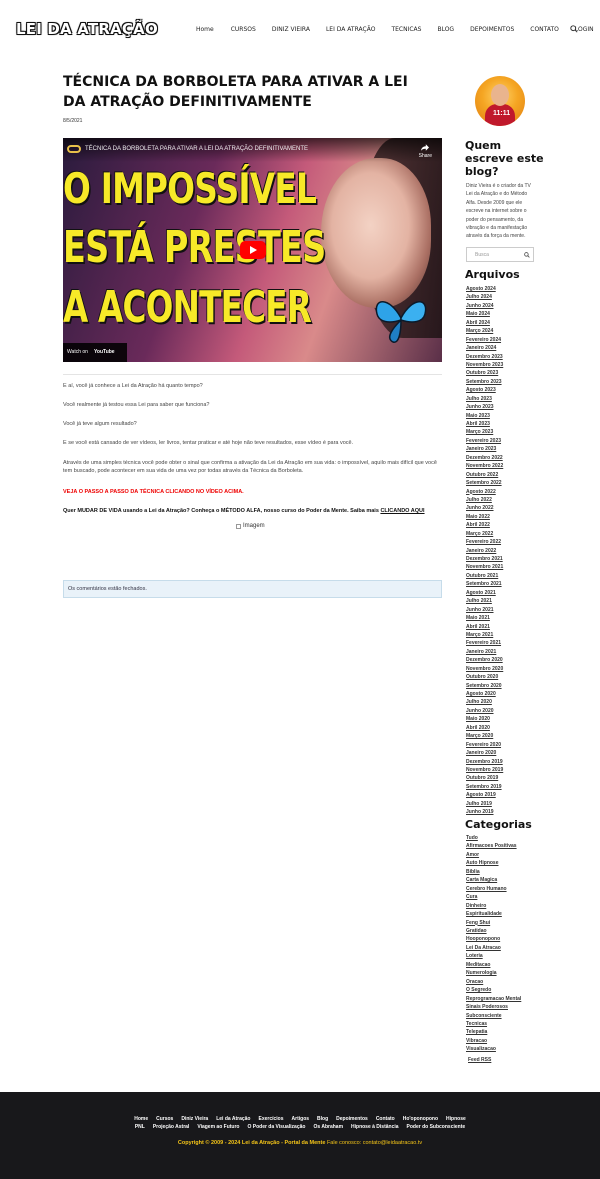 The image size is (600, 1179). What do you see at coordinates (493, 863) in the screenshot?
I see `category-link: Auto Hipnose` at bounding box center [493, 863].